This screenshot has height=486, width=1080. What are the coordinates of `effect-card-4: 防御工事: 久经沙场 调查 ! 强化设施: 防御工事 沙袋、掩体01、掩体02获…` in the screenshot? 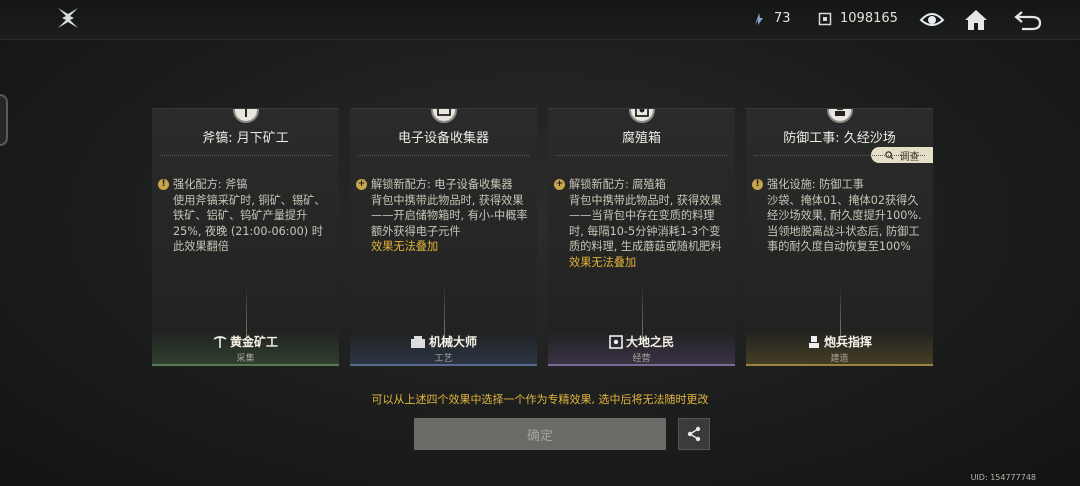 It's located at (839, 237).